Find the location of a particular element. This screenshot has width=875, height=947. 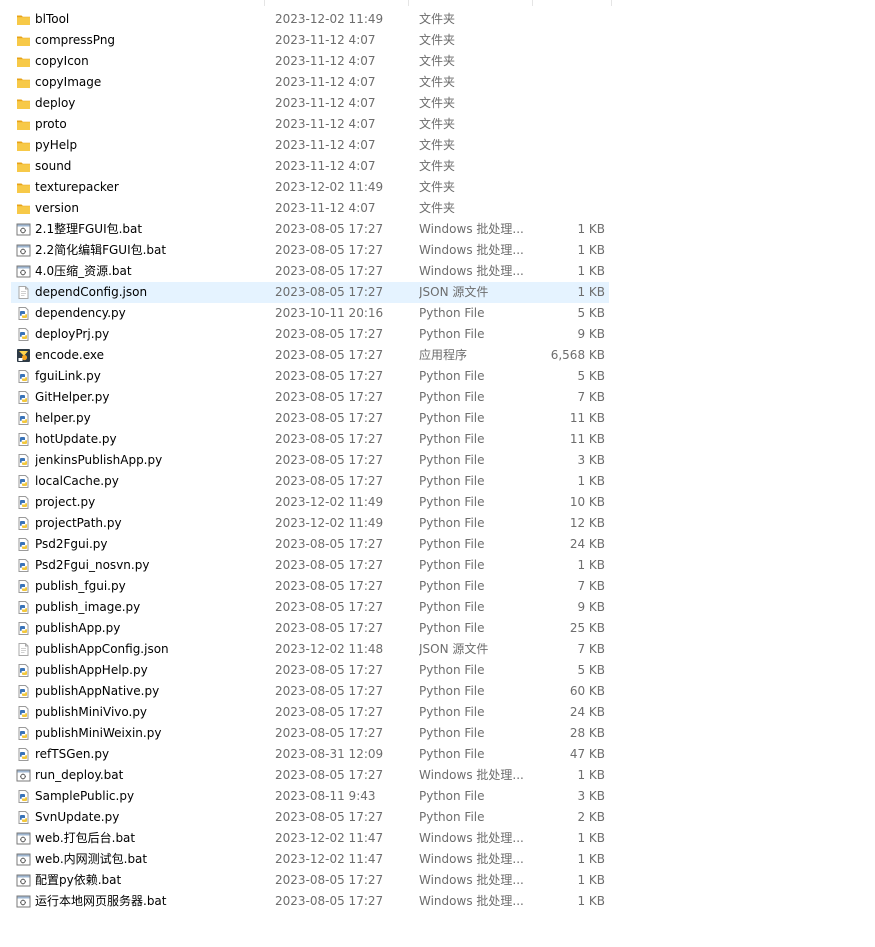

file-row: texturepacker 2023-12-02 11:49 文件夹 is located at coordinates (310, 187).